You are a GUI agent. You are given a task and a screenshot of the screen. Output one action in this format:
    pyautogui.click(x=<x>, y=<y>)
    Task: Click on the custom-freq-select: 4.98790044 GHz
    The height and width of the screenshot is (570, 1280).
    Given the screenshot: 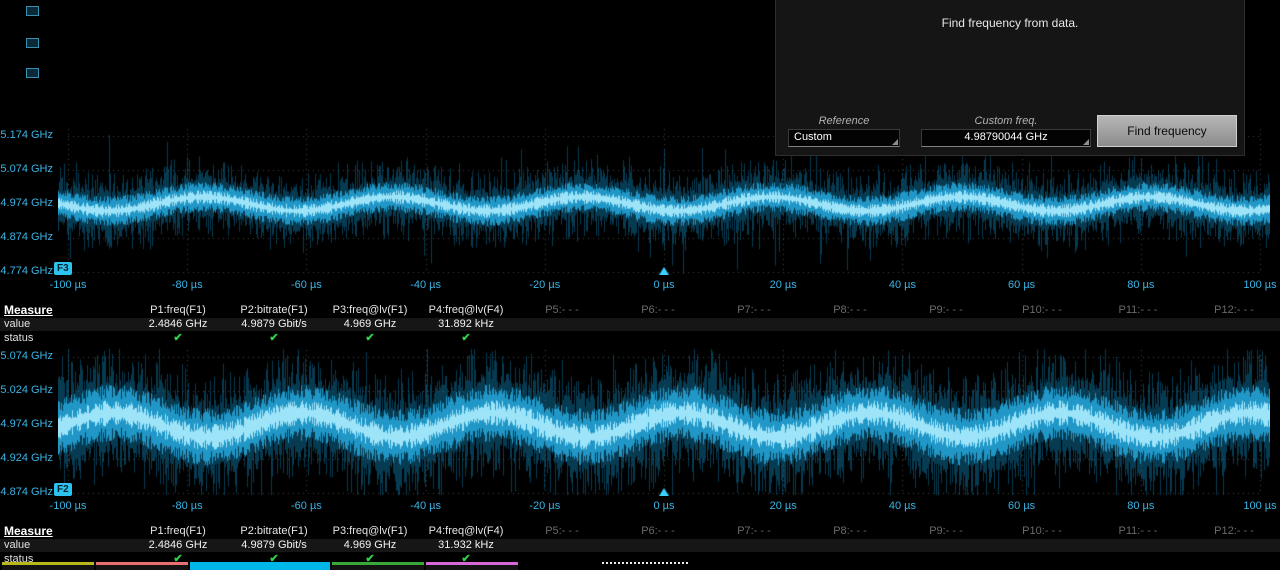 What is the action you would take?
    pyautogui.click(x=1006, y=138)
    